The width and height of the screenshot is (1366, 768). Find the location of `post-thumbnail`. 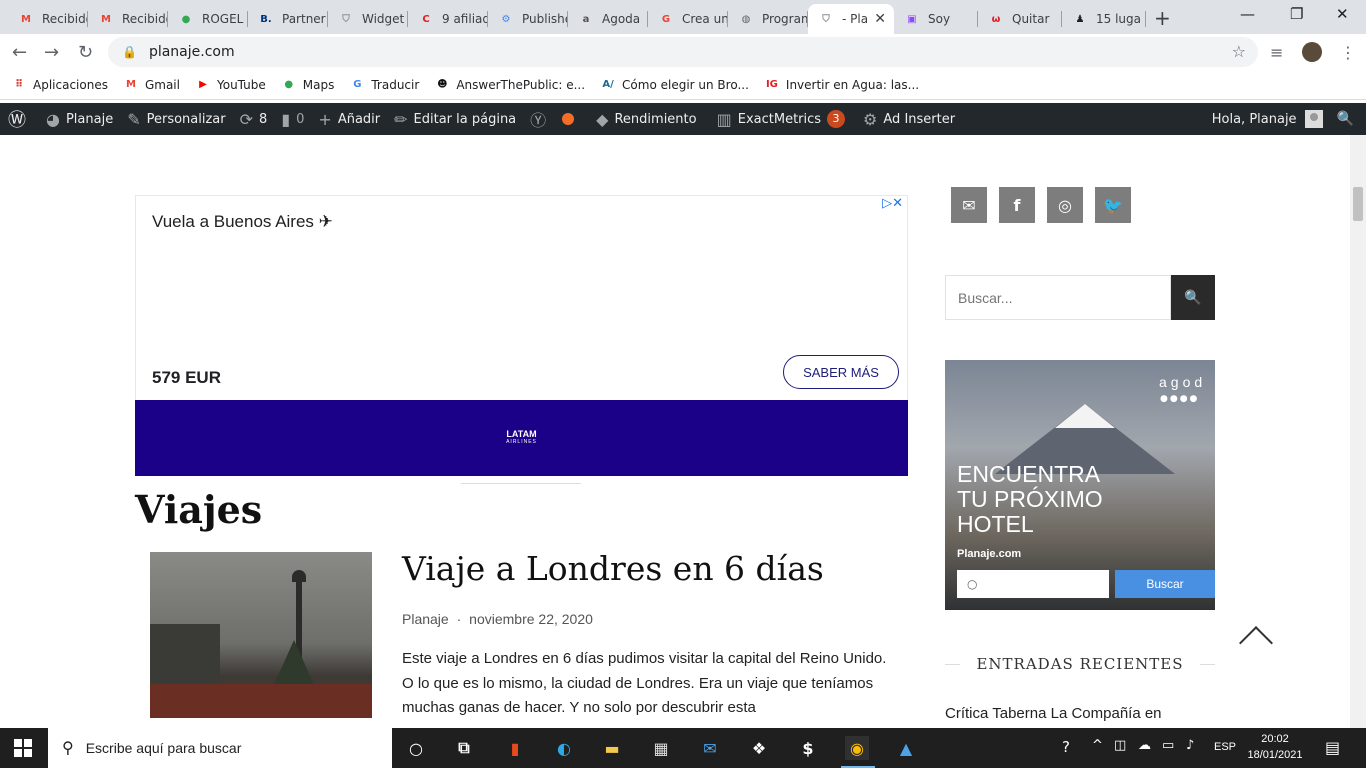

post-thumbnail is located at coordinates (261, 635).